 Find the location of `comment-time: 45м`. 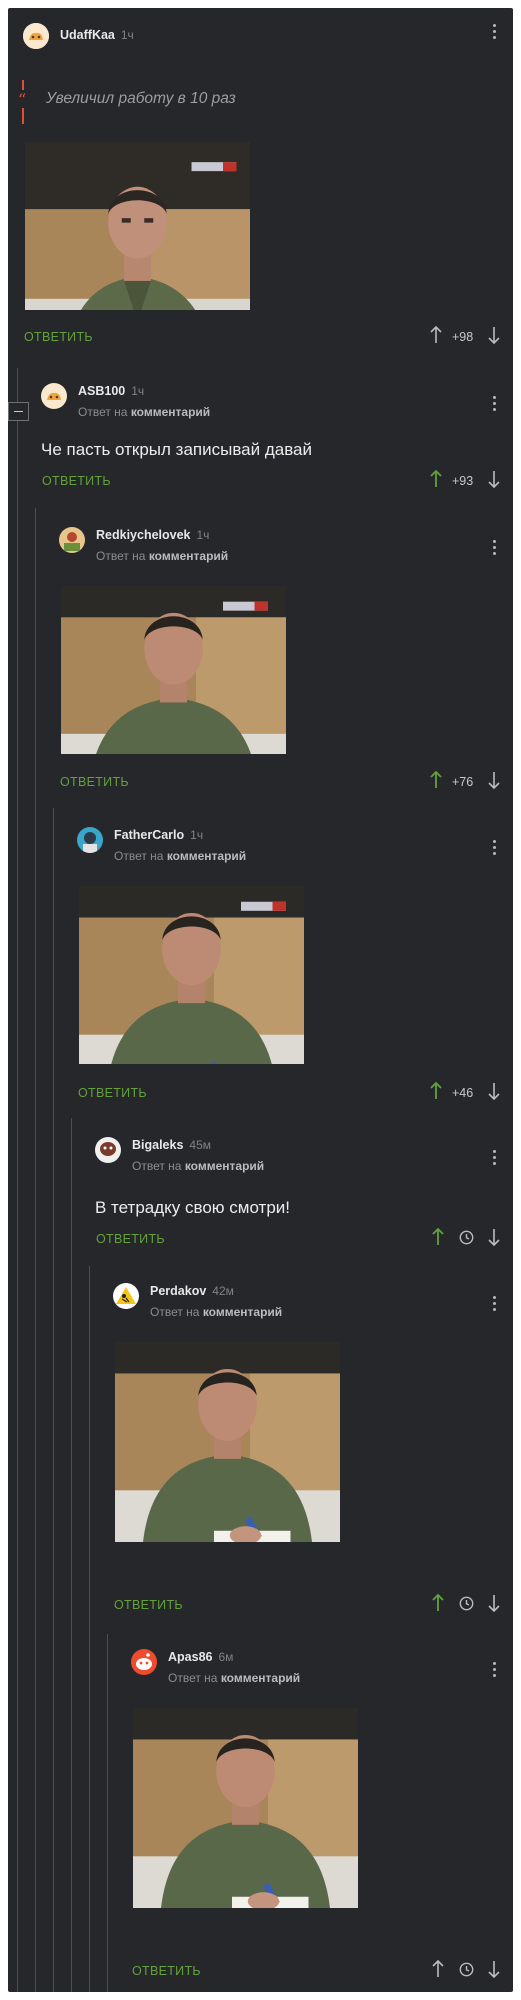

comment-time: 45м is located at coordinates (200, 1145).